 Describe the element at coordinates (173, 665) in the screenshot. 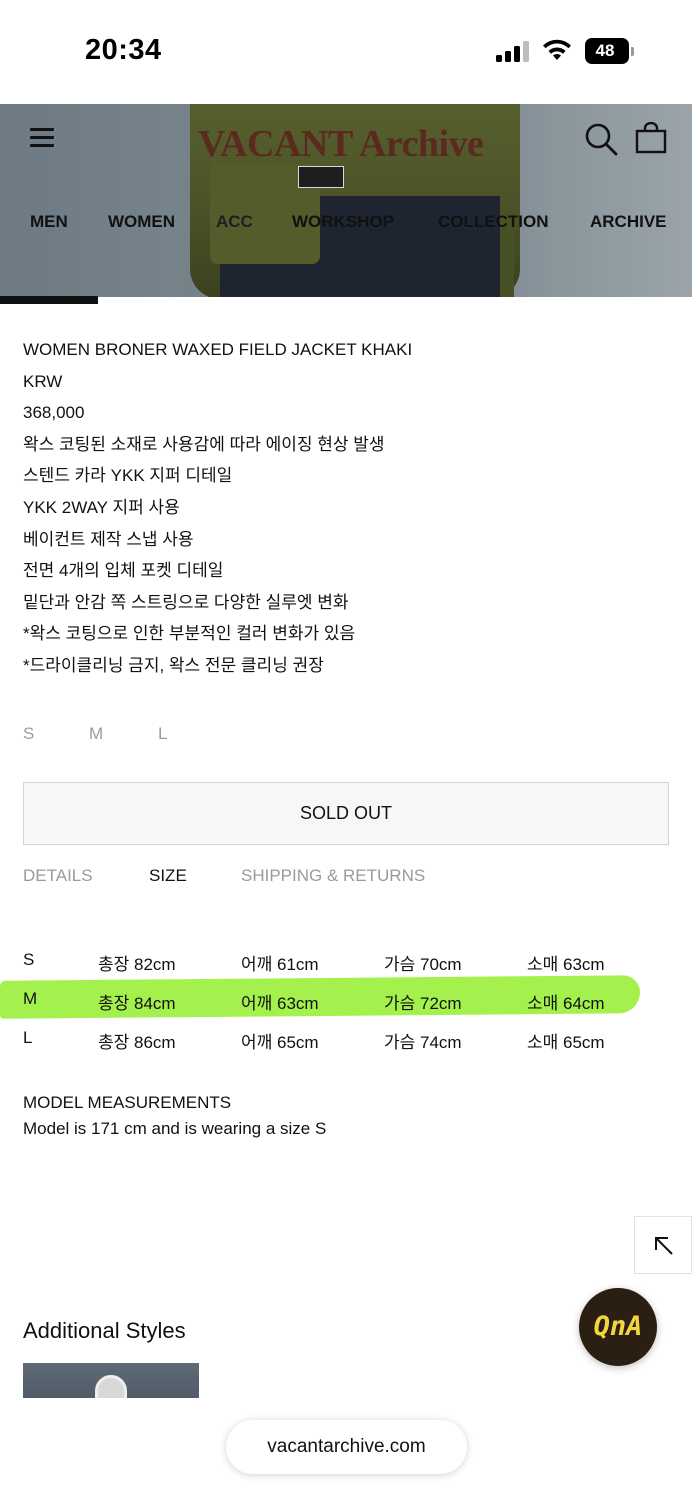

I see `description-line: *드라이클리닝 금지, 왁스 전문 클리닝 권장` at that location.